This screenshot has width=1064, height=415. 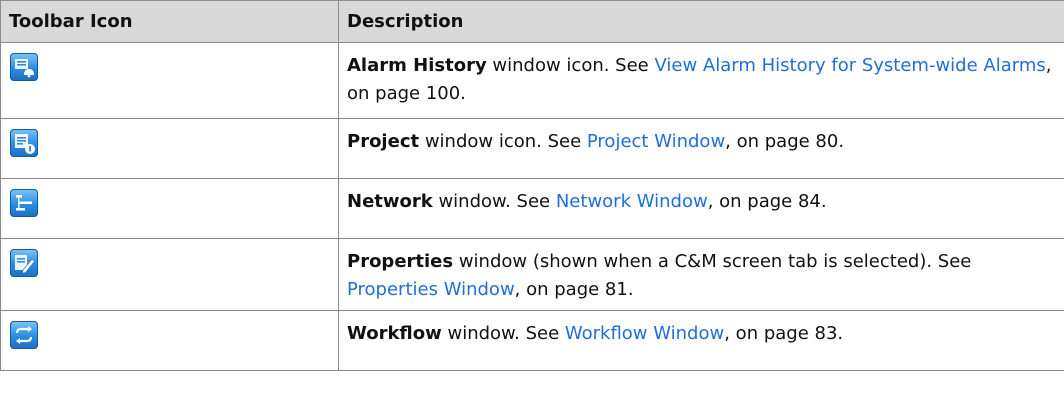 I want to click on row-page-ref: , on page 80., so click(x=785, y=141).